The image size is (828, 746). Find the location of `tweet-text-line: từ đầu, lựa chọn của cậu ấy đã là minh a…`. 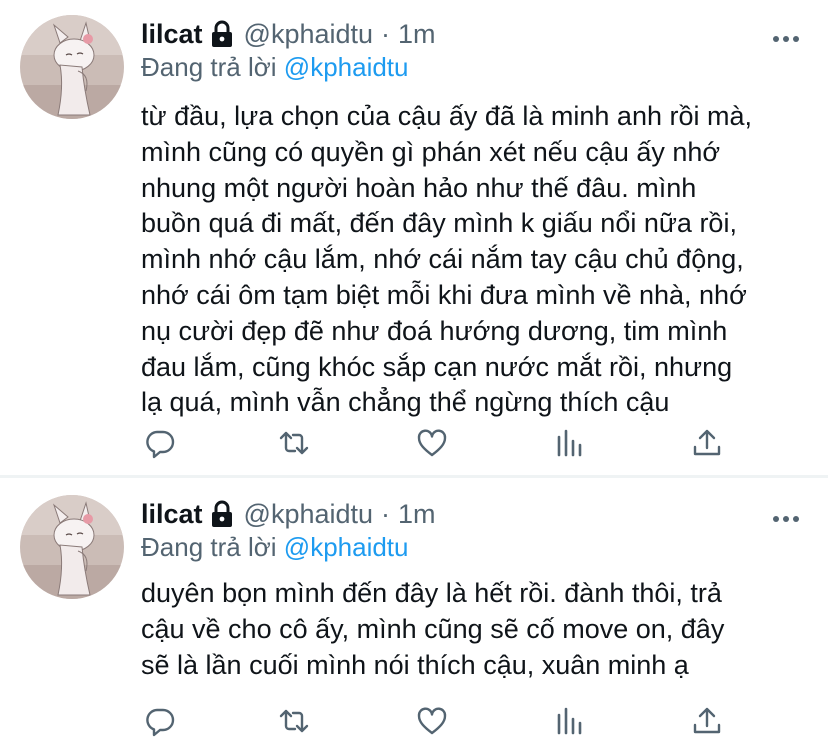

tweet-text-line: từ đầu, lựa chọn của cậu ấy đã là minh a… is located at coordinates (446, 116).